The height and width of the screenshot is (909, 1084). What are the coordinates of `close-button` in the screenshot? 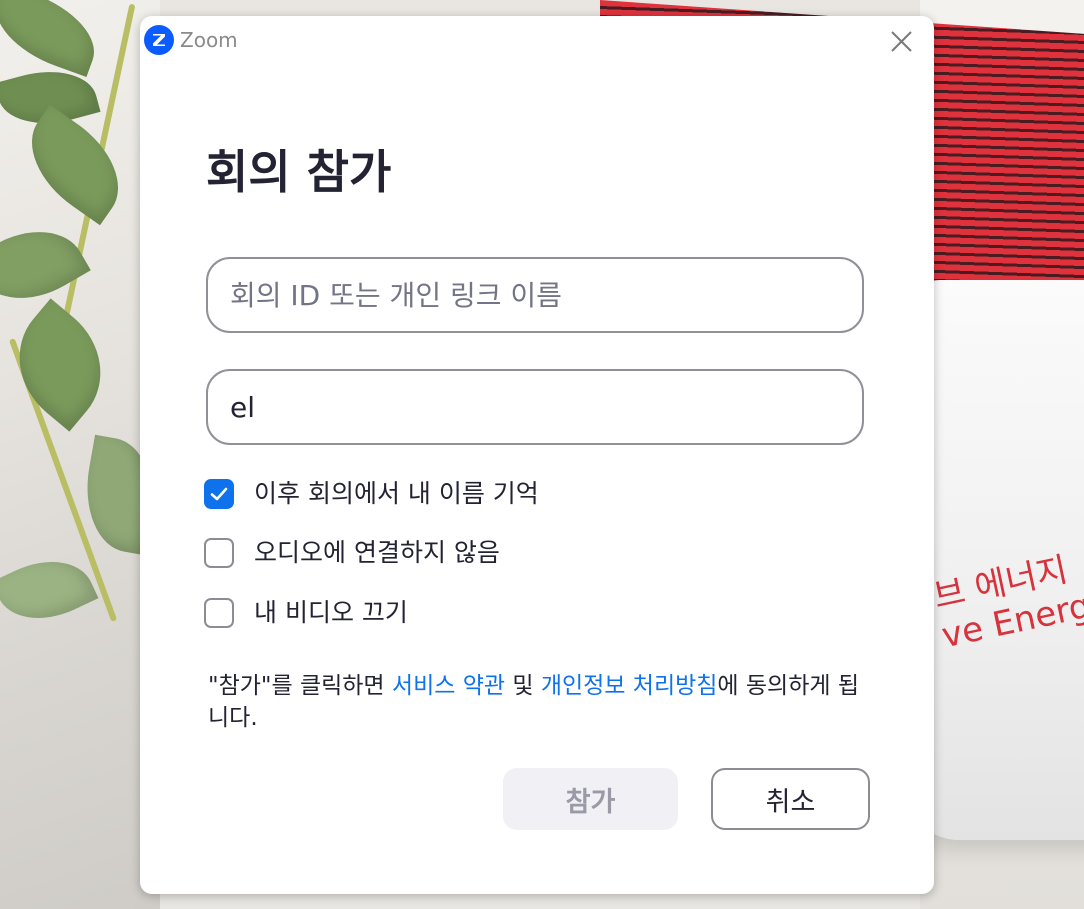 It's located at (901, 41).